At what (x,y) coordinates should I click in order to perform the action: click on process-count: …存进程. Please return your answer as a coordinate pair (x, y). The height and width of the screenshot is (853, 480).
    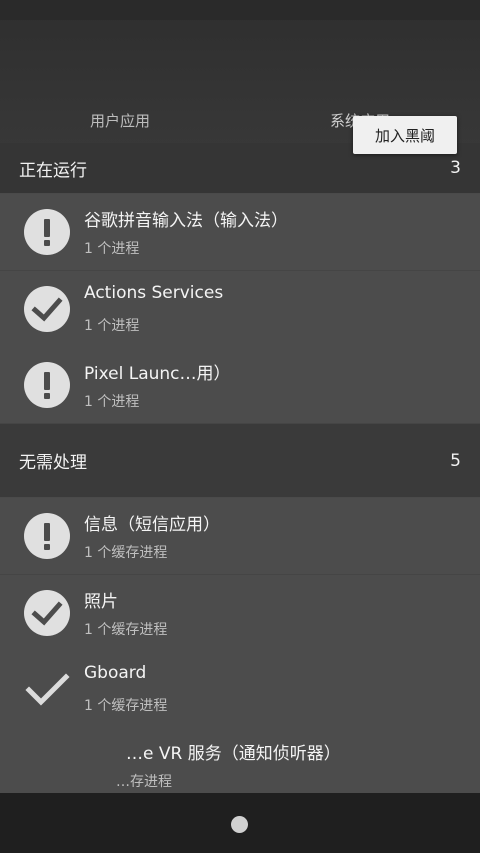
    Looking at the image, I should click on (144, 782).